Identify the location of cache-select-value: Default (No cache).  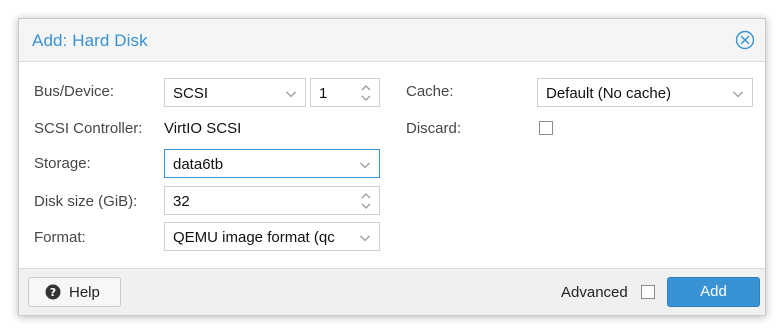
(609, 93).